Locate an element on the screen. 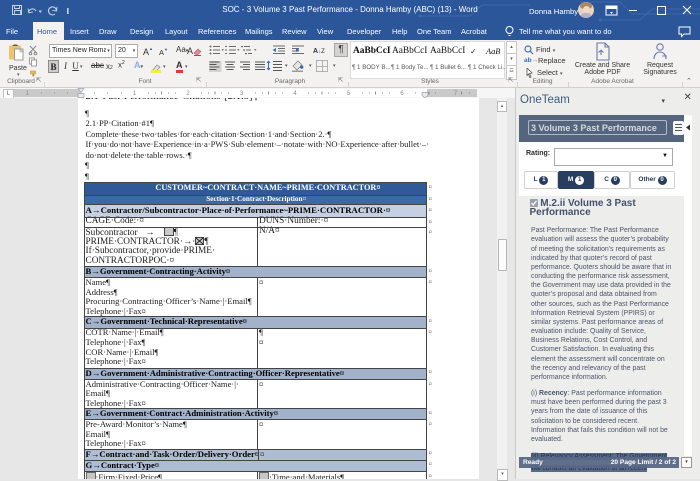  svg-text: 2 is located at coordinates (188, 94).